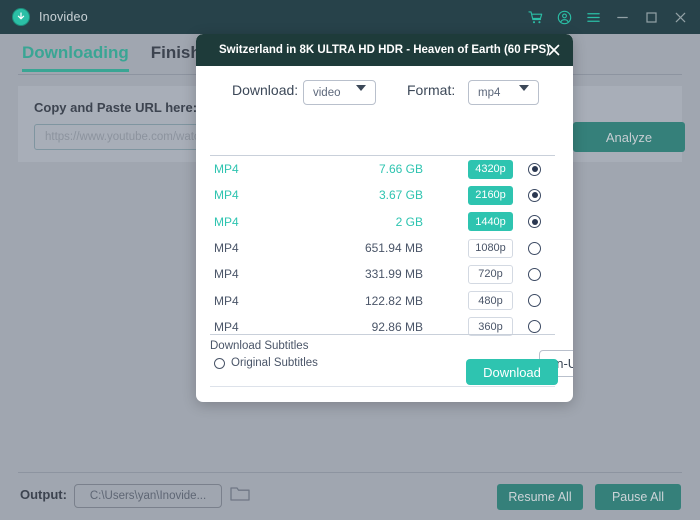  Describe the element at coordinates (219, 363) in the screenshot. I see `radio-icon` at that location.